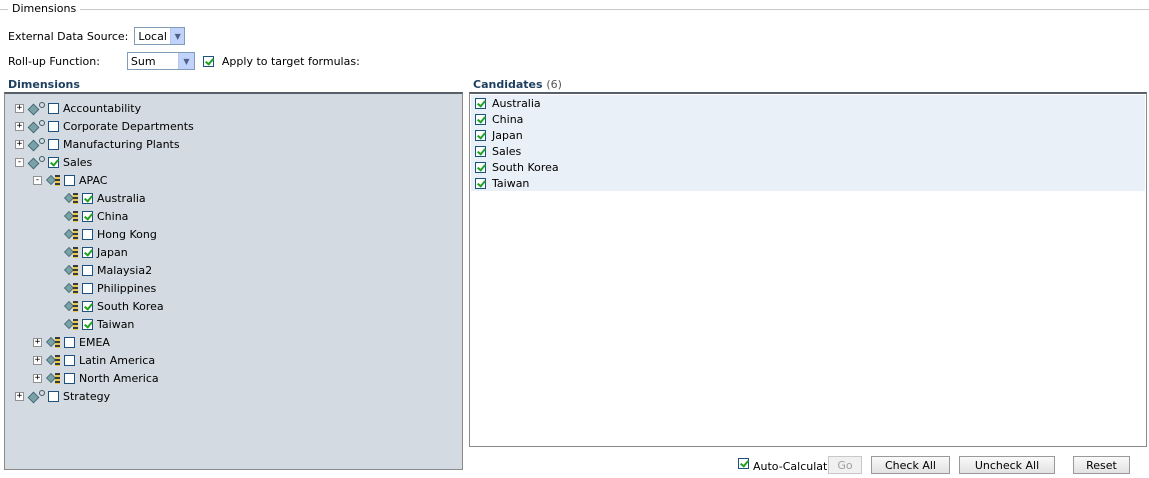 The width and height of the screenshot is (1149, 478). Describe the element at coordinates (160, 61) in the screenshot. I see `rollup-select: Sum ▼` at that location.